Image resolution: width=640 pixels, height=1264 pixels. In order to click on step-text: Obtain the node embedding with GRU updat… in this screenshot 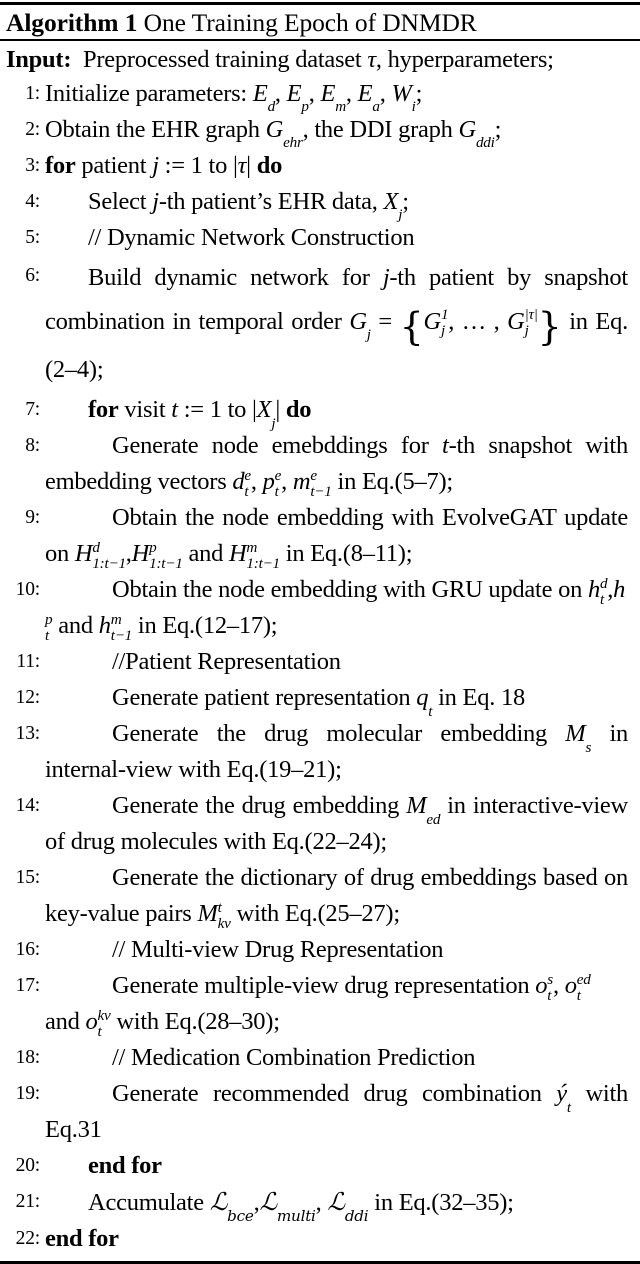, I will do `click(335, 609)`.